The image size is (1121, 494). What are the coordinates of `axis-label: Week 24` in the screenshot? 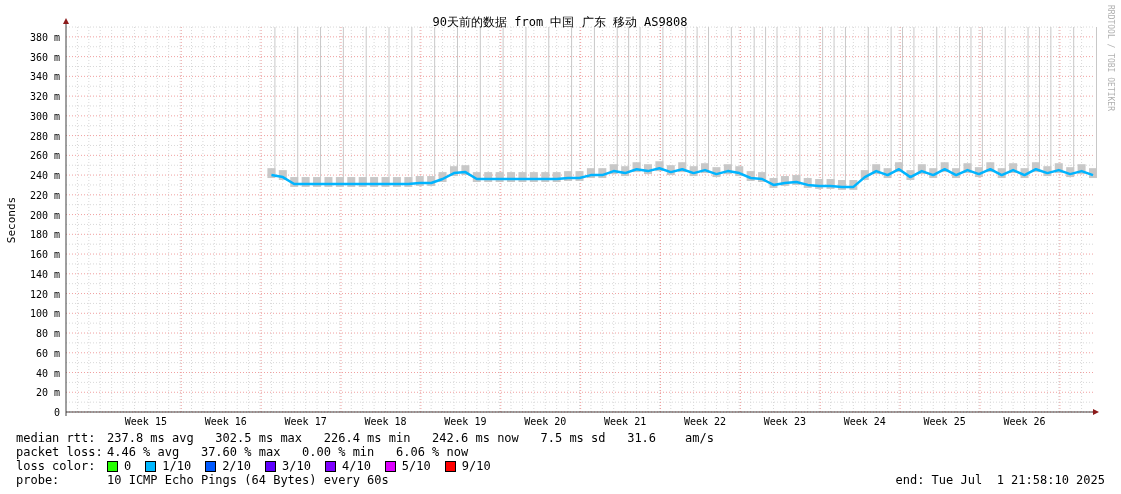 It's located at (864, 421).